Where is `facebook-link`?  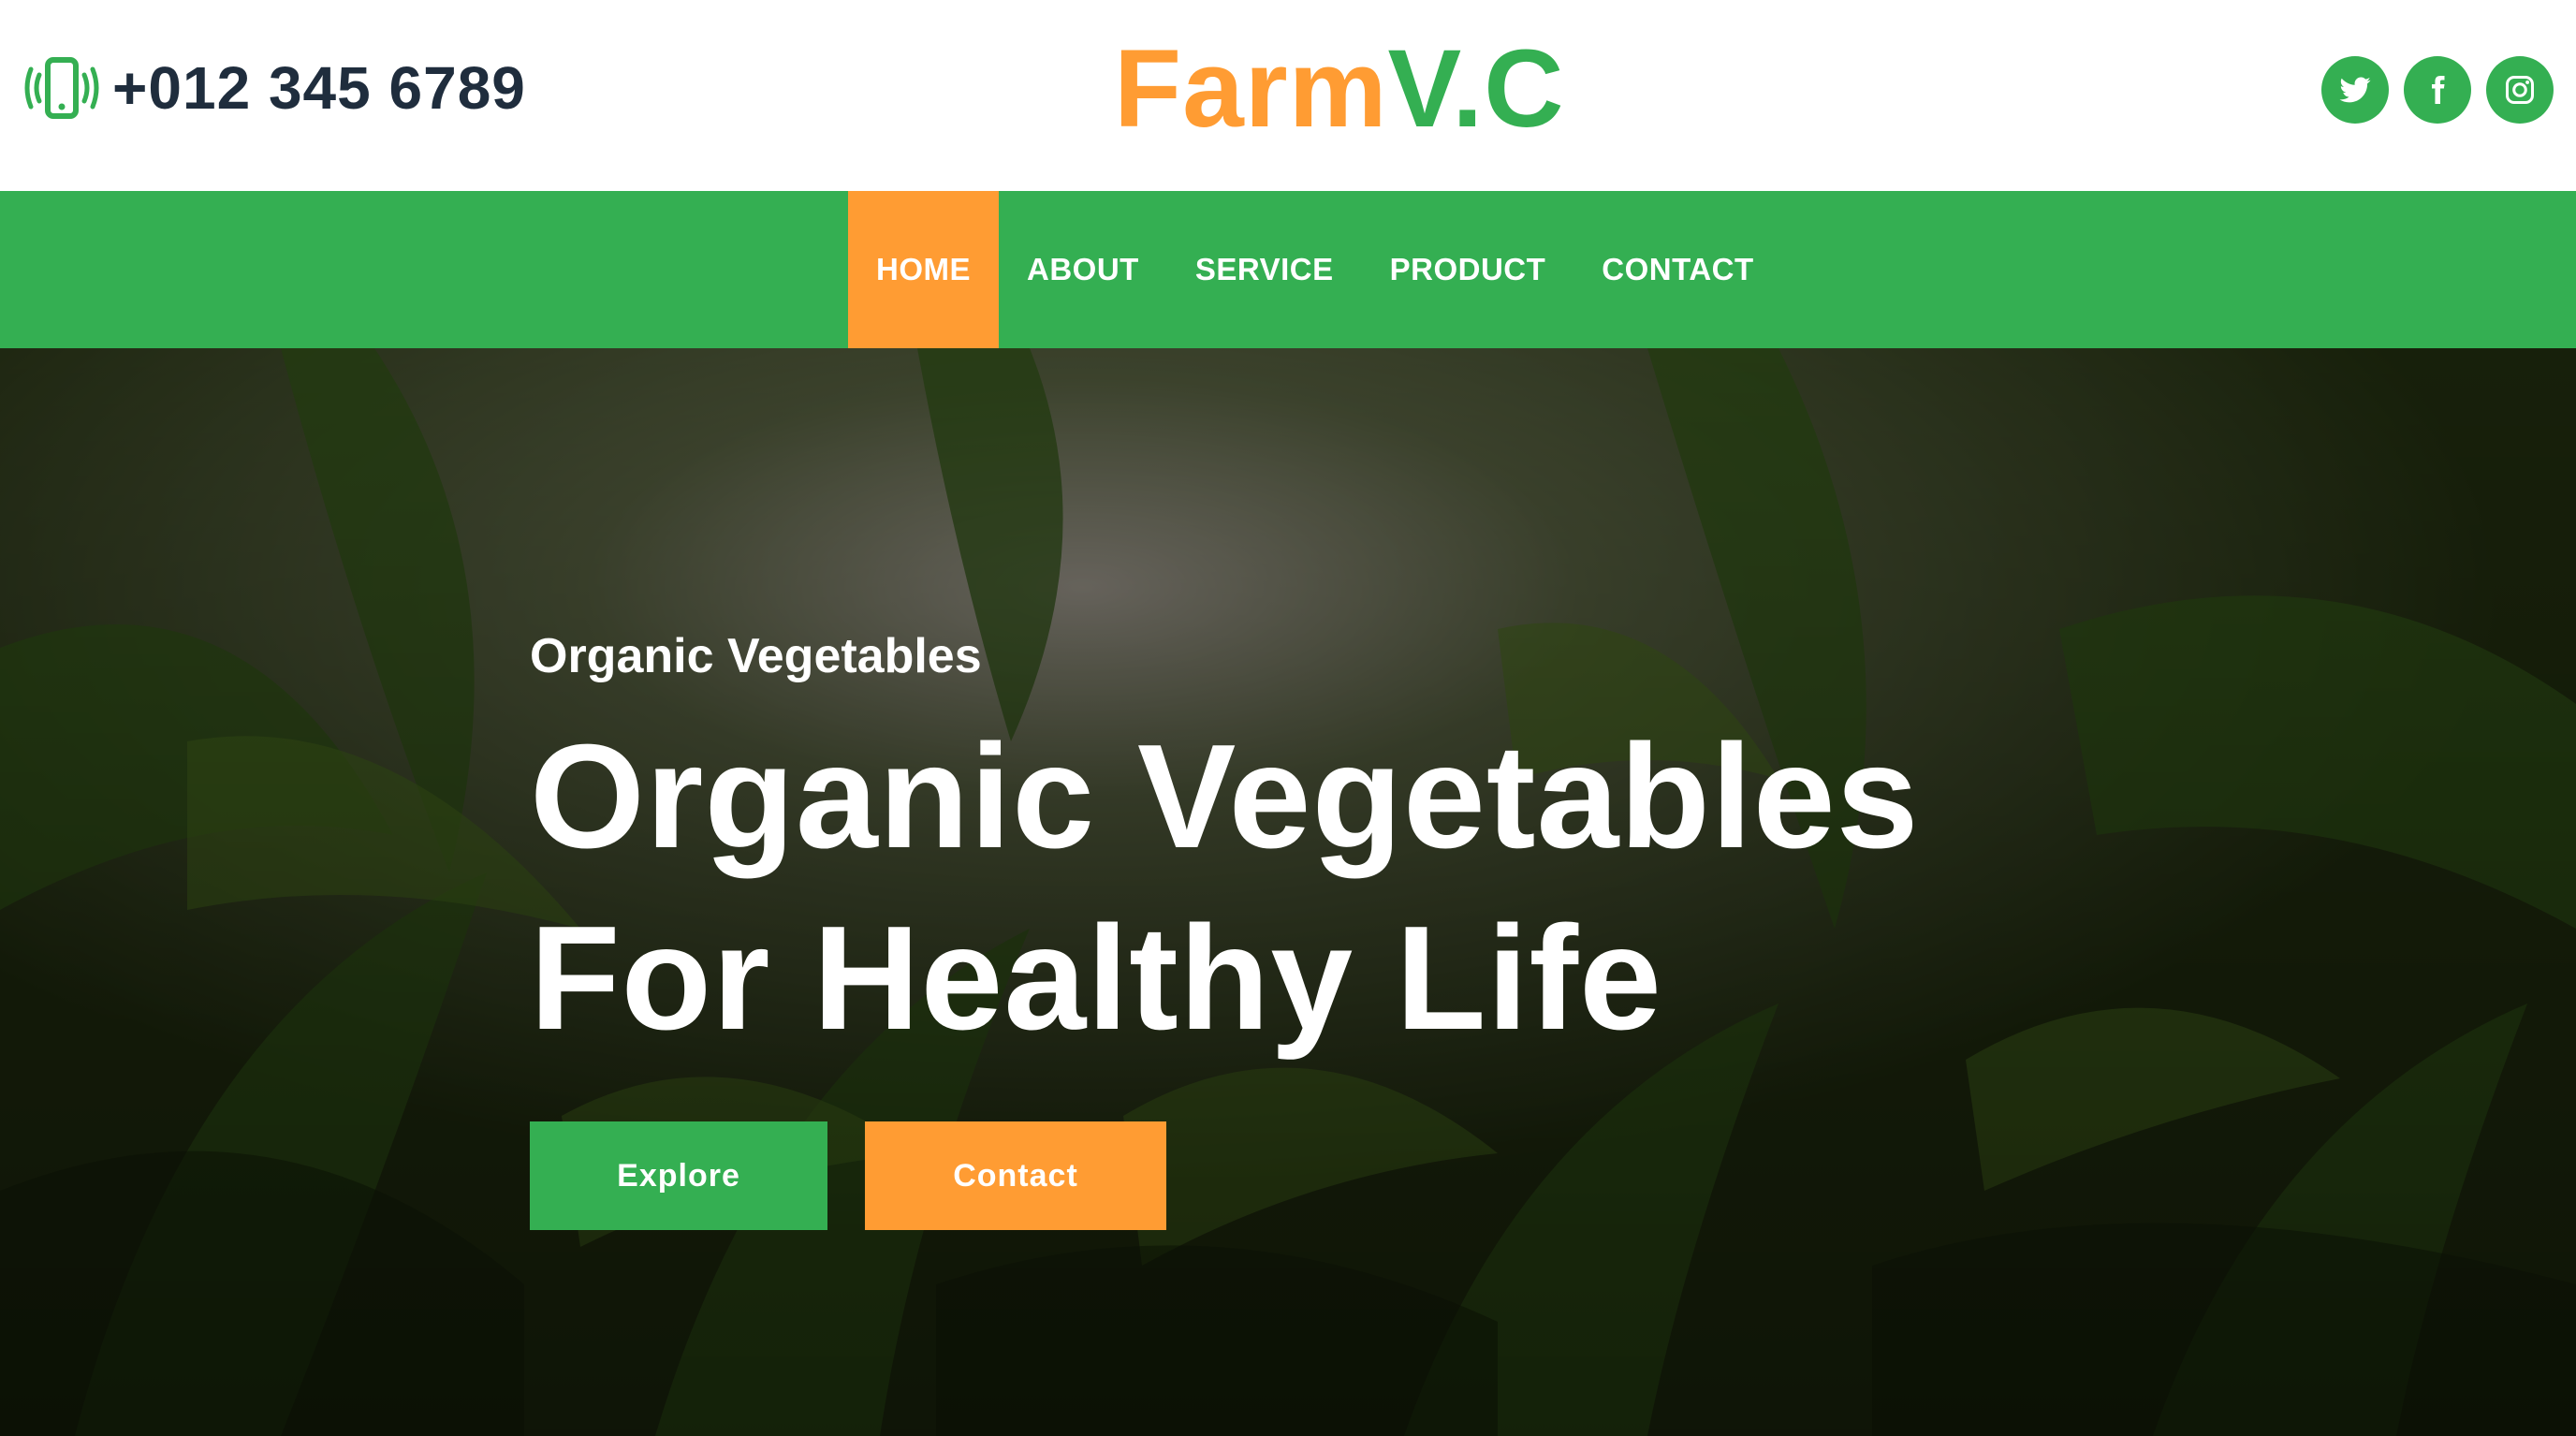
facebook-link is located at coordinates (2437, 90).